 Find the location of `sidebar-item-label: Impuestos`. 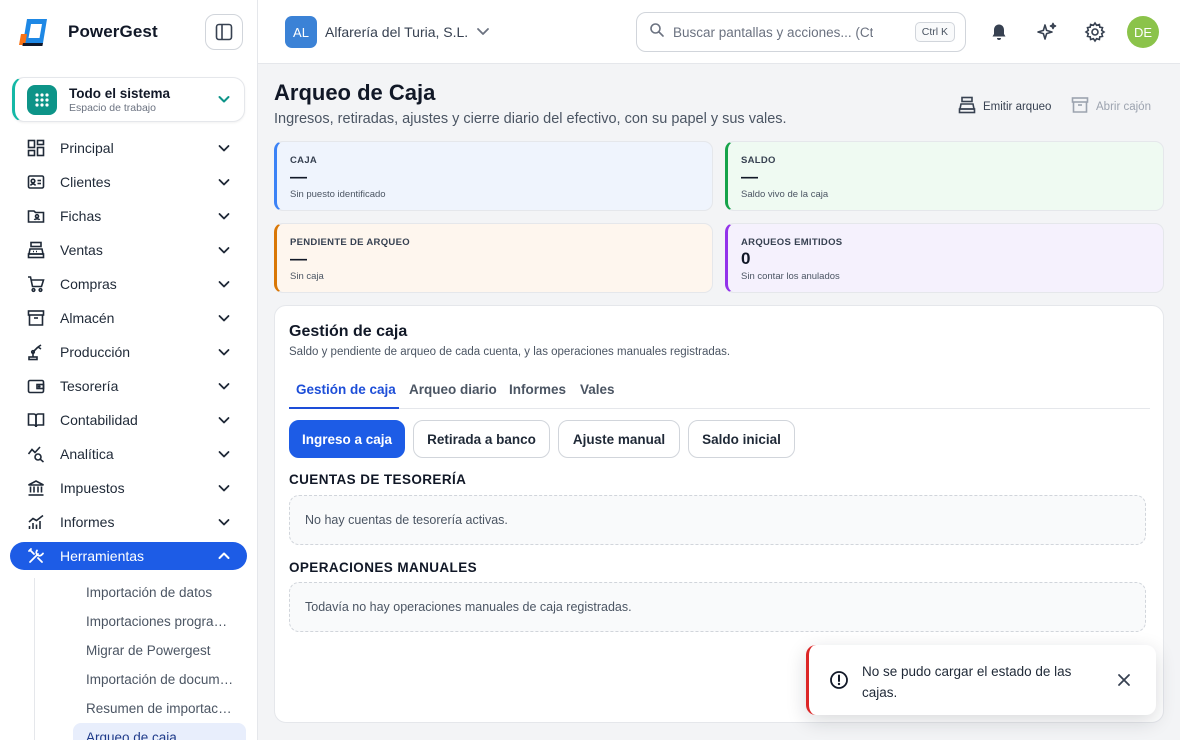

sidebar-item-label: Impuestos is located at coordinates (92, 488).